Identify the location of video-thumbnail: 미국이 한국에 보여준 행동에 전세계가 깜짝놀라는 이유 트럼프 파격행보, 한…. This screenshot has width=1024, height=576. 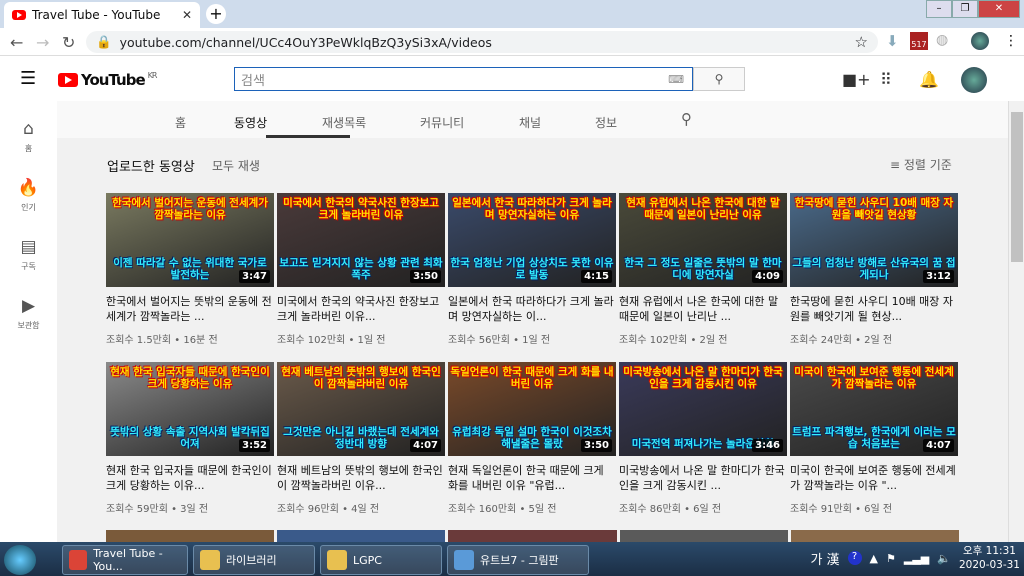
(874, 409).